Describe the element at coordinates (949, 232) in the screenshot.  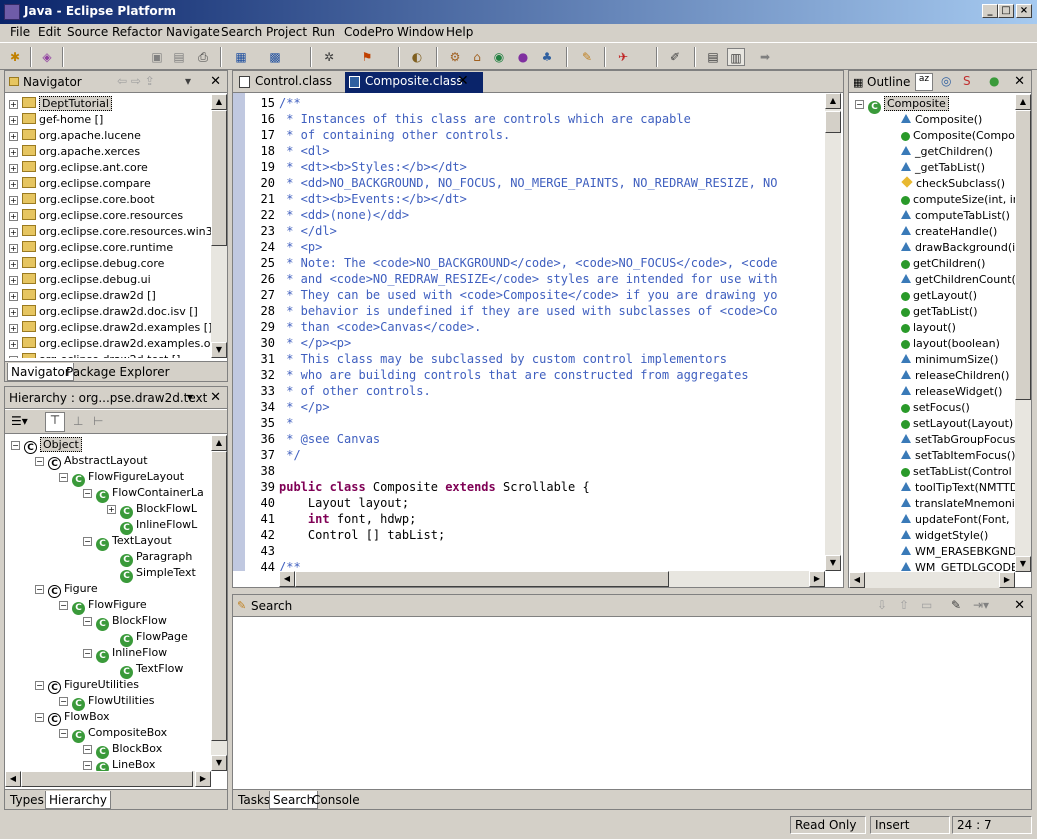
I see `outline-item: createHandle()` at that location.